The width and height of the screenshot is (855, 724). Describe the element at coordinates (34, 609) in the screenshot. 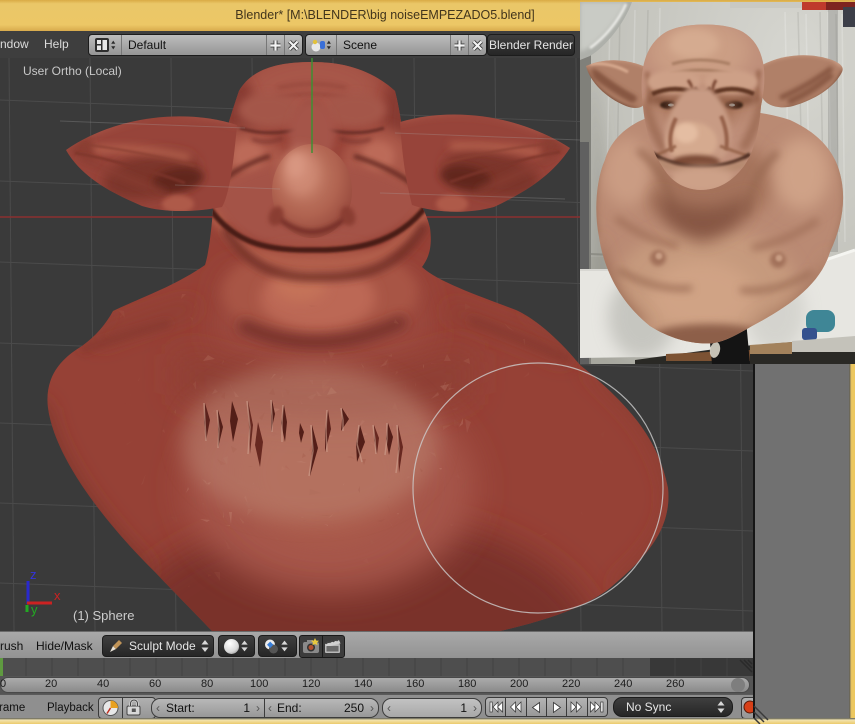

I see `svg-text: y` at that location.